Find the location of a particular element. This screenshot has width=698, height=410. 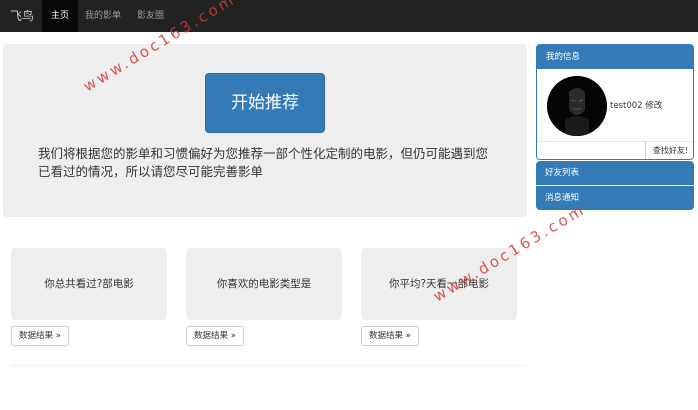

sidebar-item-notifications: 消息通知 is located at coordinates (615, 198).